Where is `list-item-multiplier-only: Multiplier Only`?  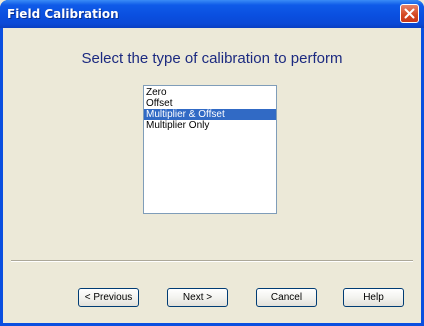 list-item-multiplier-only: Multiplier Only is located at coordinates (210, 125).